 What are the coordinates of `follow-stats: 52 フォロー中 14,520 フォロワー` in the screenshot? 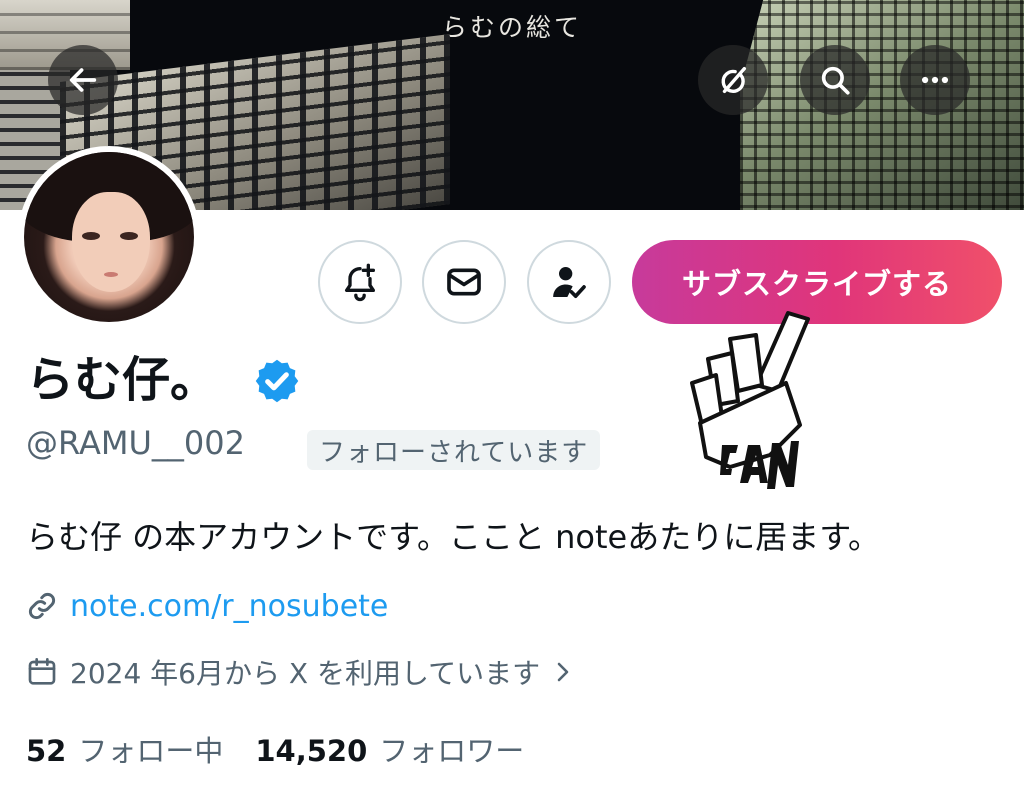 It's located at (291, 749).